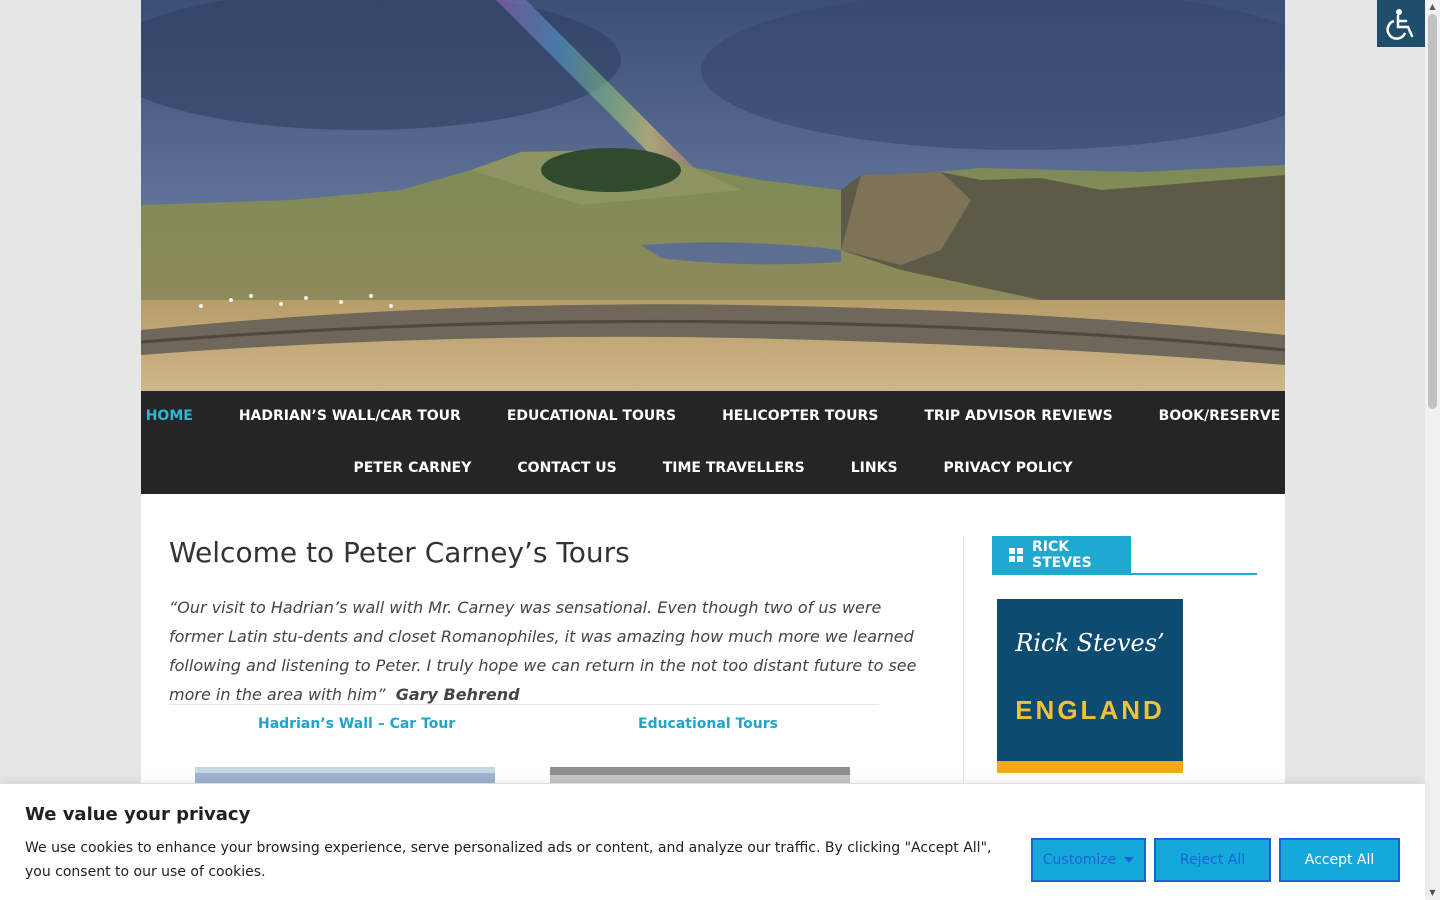 This screenshot has width=1440, height=900. Describe the element at coordinates (874, 468) in the screenshot. I see `nav-item-links: LINKS` at that location.